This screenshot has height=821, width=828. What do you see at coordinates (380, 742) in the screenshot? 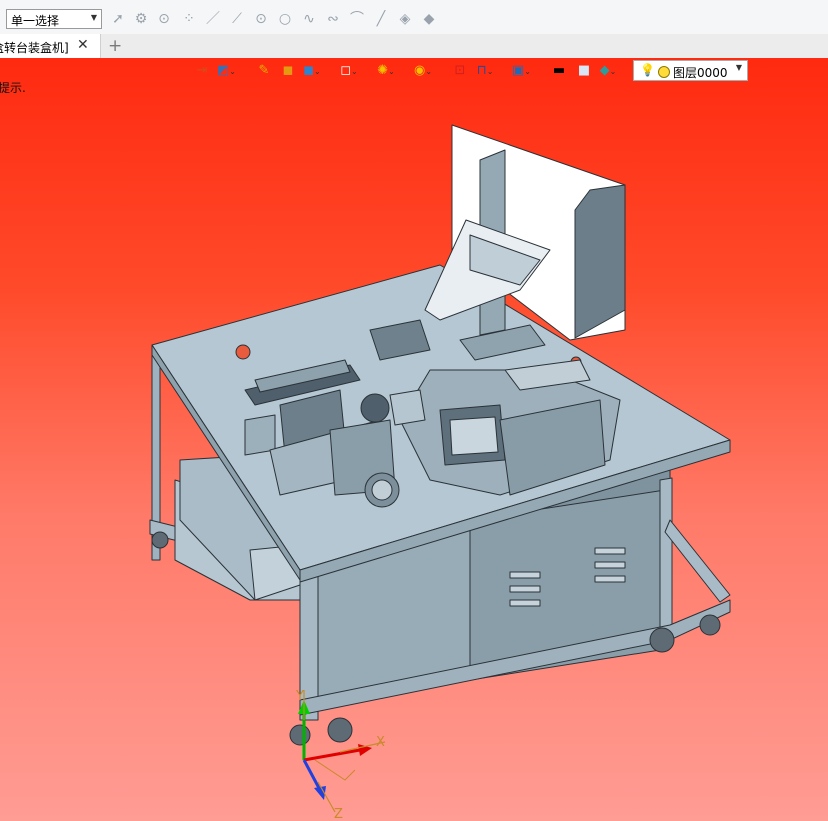
I see `x-axis-label: X` at bounding box center [380, 742].